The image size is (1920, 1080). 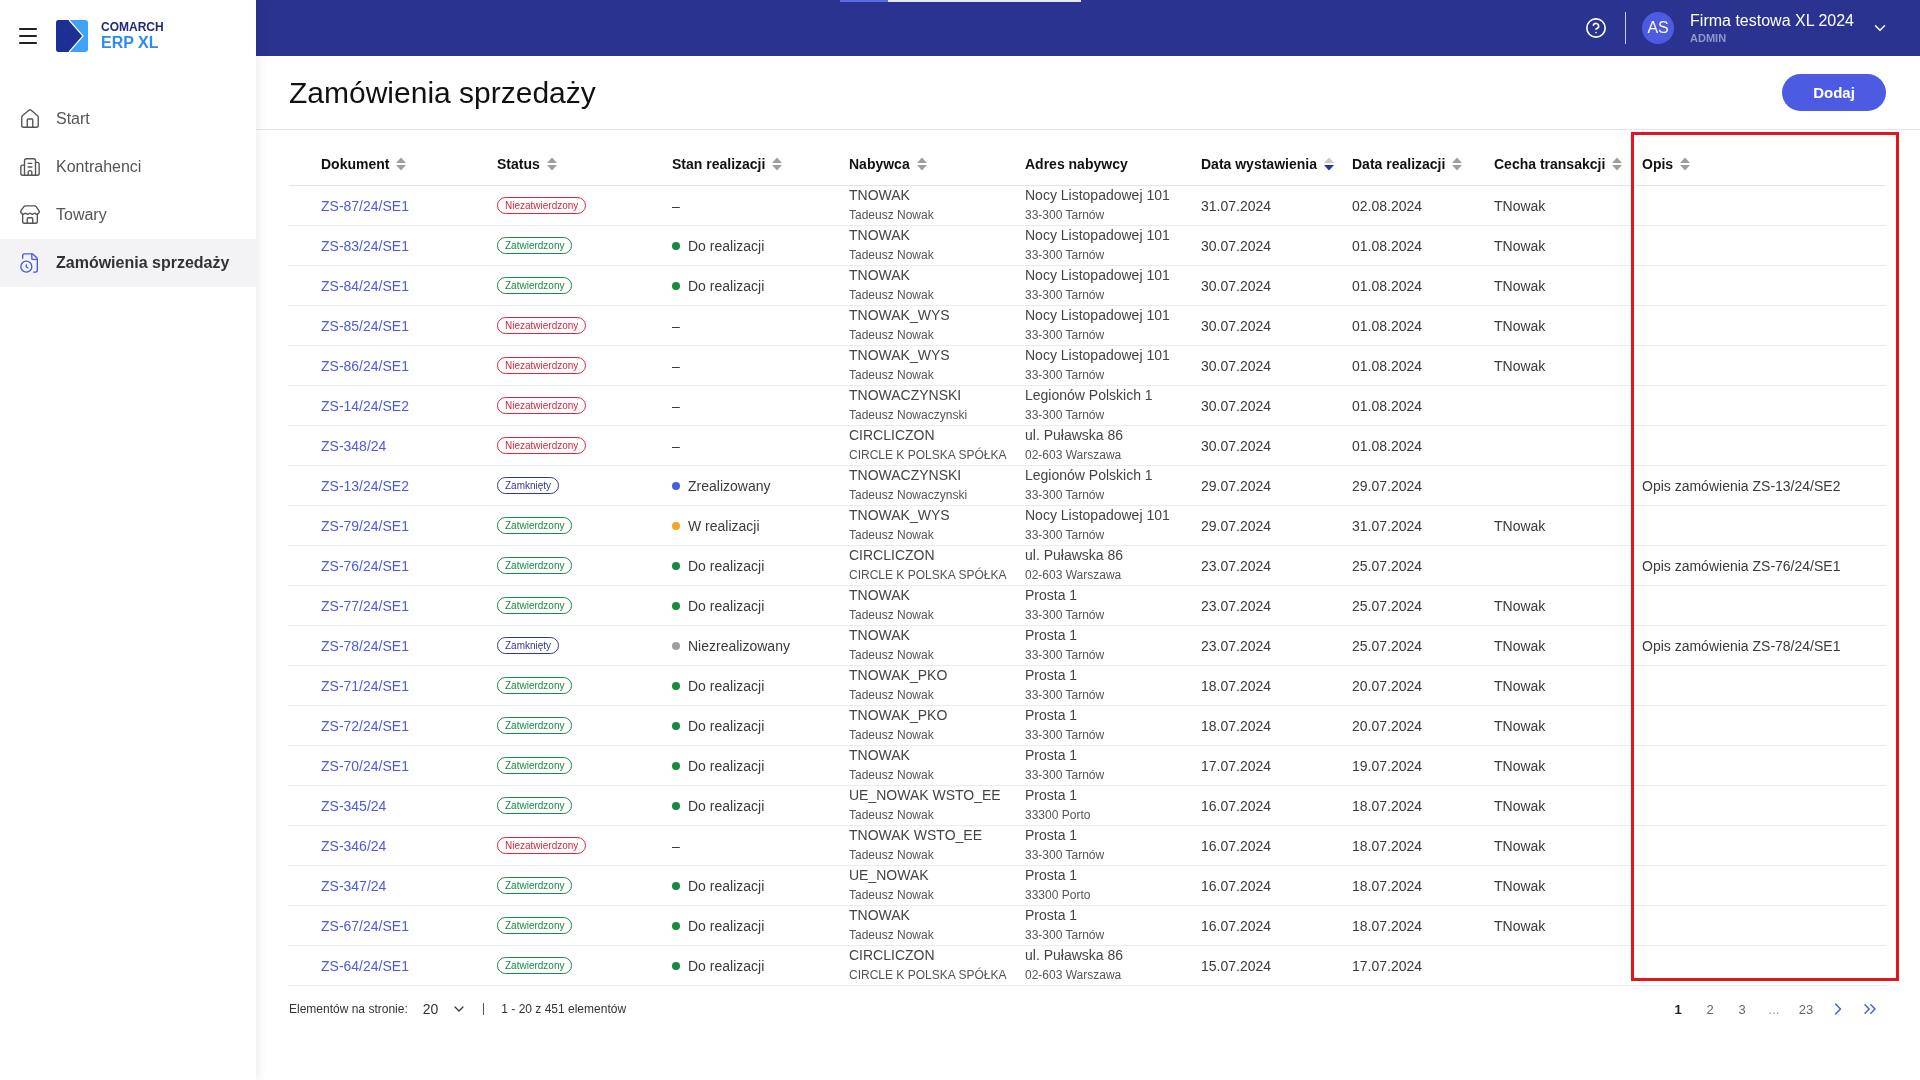 I want to click on document-link: ZS-346/24, so click(x=354, y=845).